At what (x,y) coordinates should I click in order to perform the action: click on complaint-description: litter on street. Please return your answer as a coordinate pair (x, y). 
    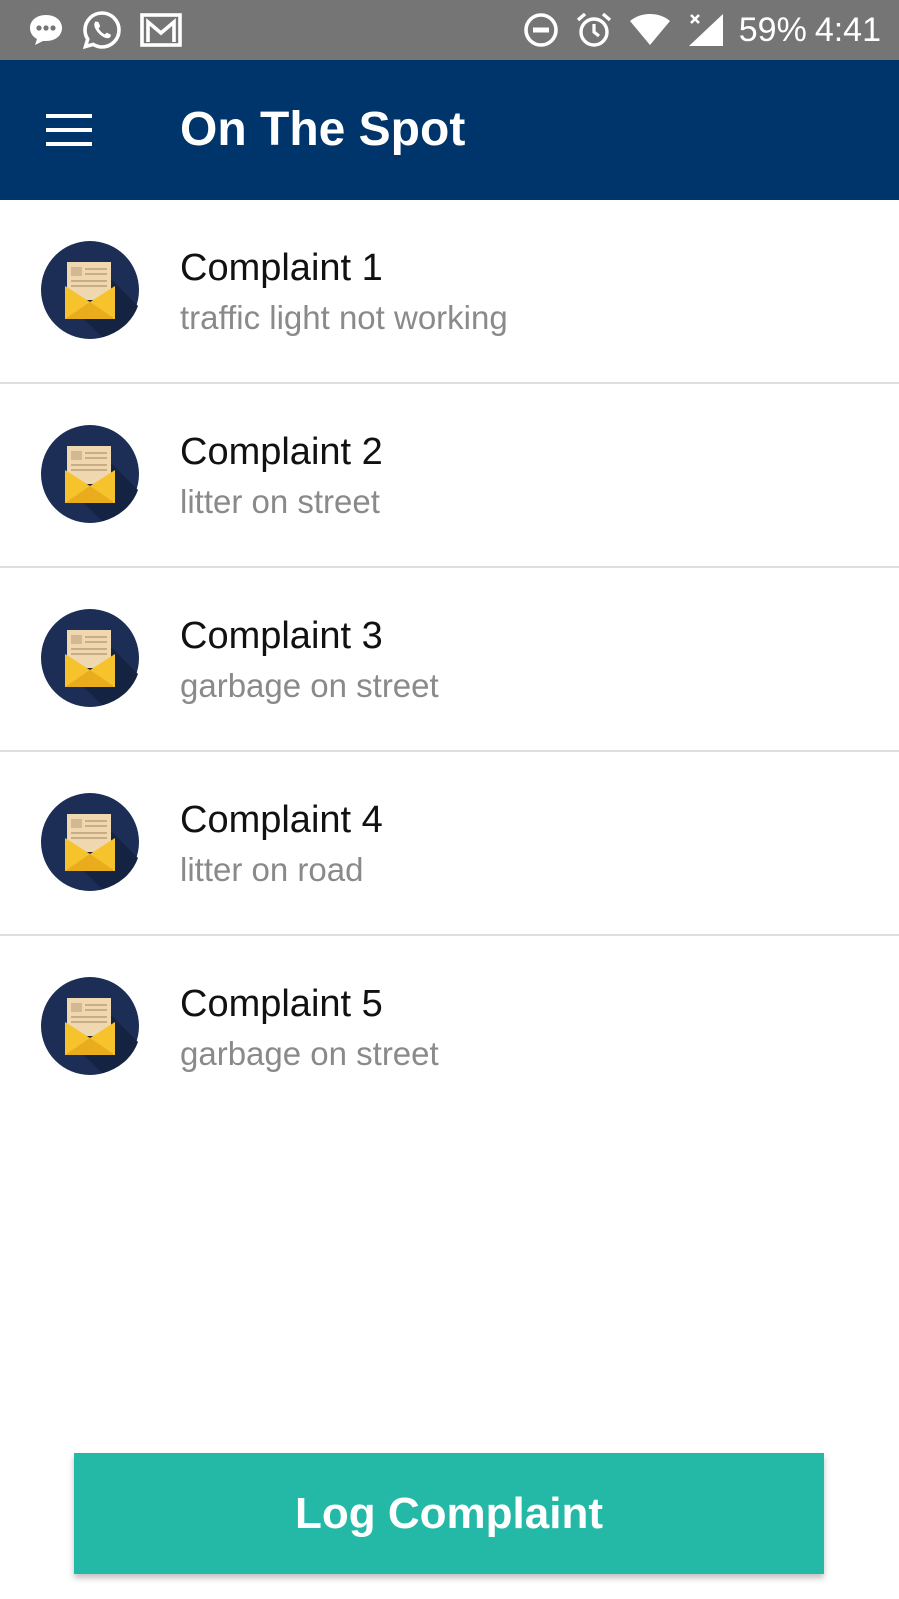
    Looking at the image, I should click on (280, 501).